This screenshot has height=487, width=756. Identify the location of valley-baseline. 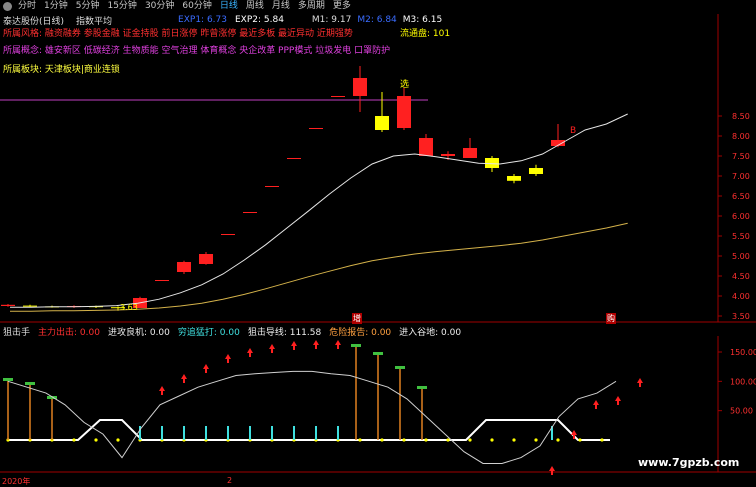
(309, 430).